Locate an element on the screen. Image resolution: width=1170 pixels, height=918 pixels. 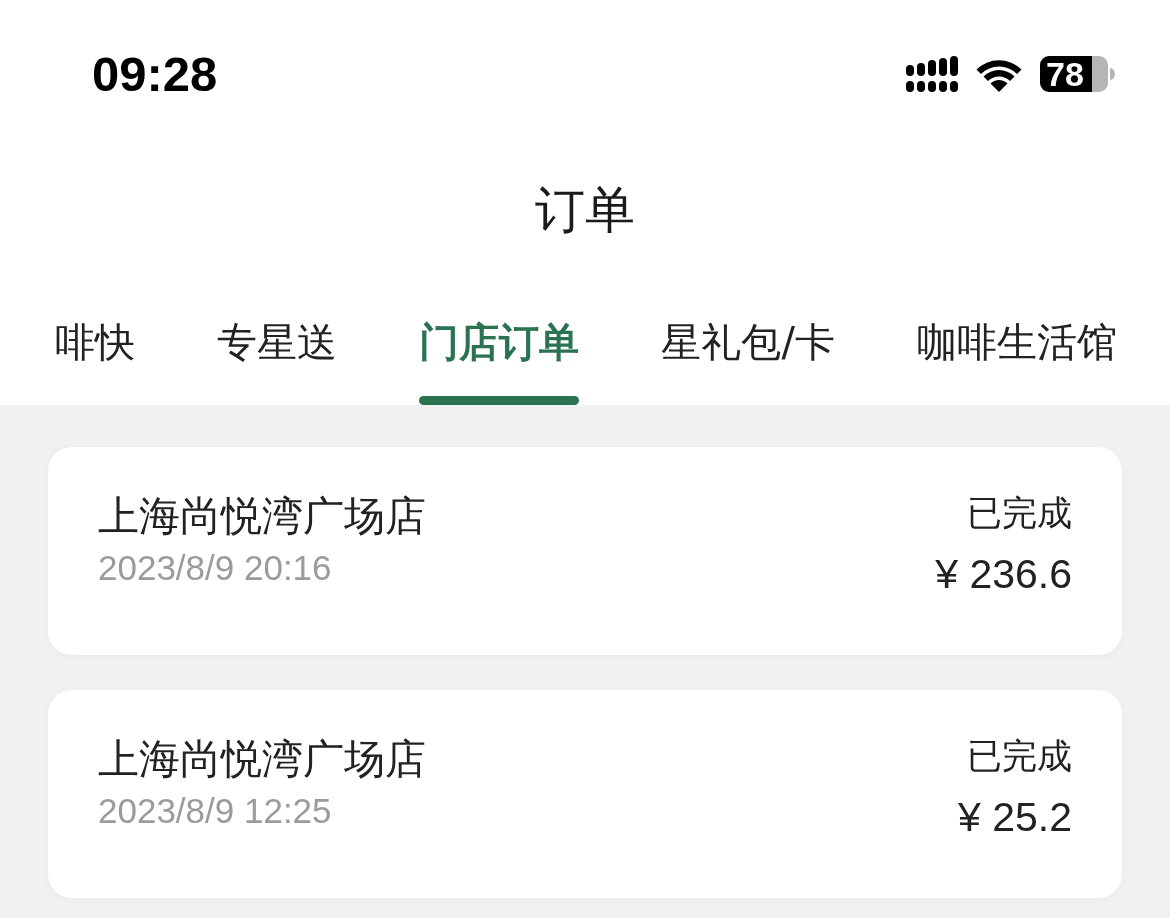
tab: 星礼包/卡 is located at coordinates (748, 361).